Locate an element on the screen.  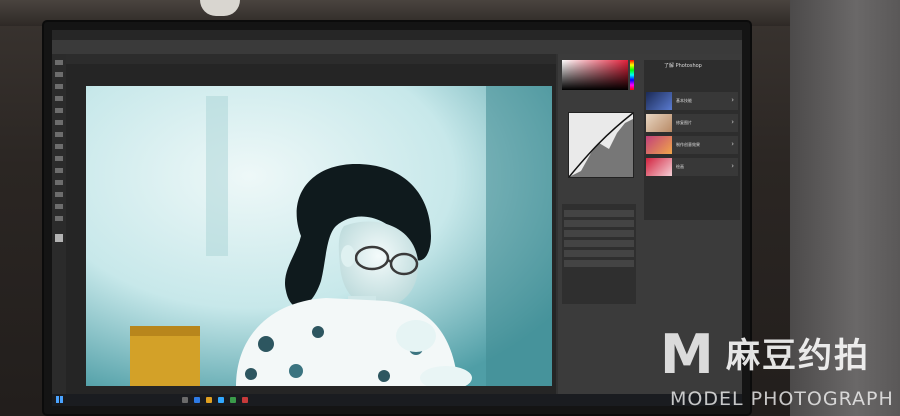
learn-item-label: 制作创意效果 is located at coordinates (688, 144).